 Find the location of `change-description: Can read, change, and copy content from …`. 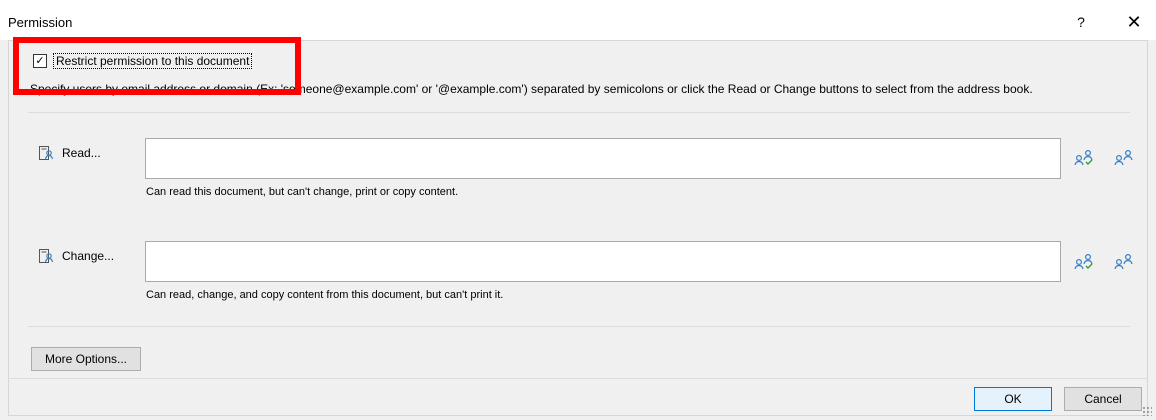

change-description: Can read, change, and copy content from … is located at coordinates (325, 295).